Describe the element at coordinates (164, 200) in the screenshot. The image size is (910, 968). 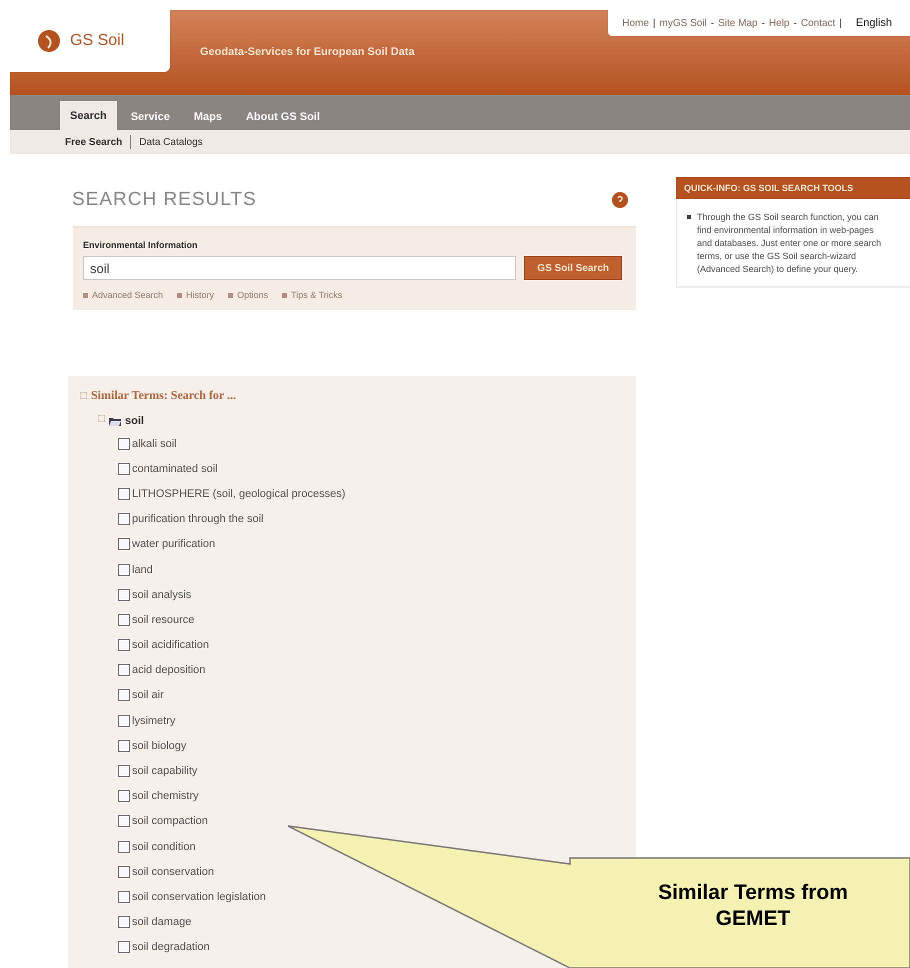
I see `page-title: SEARCH RESULTS` at that location.